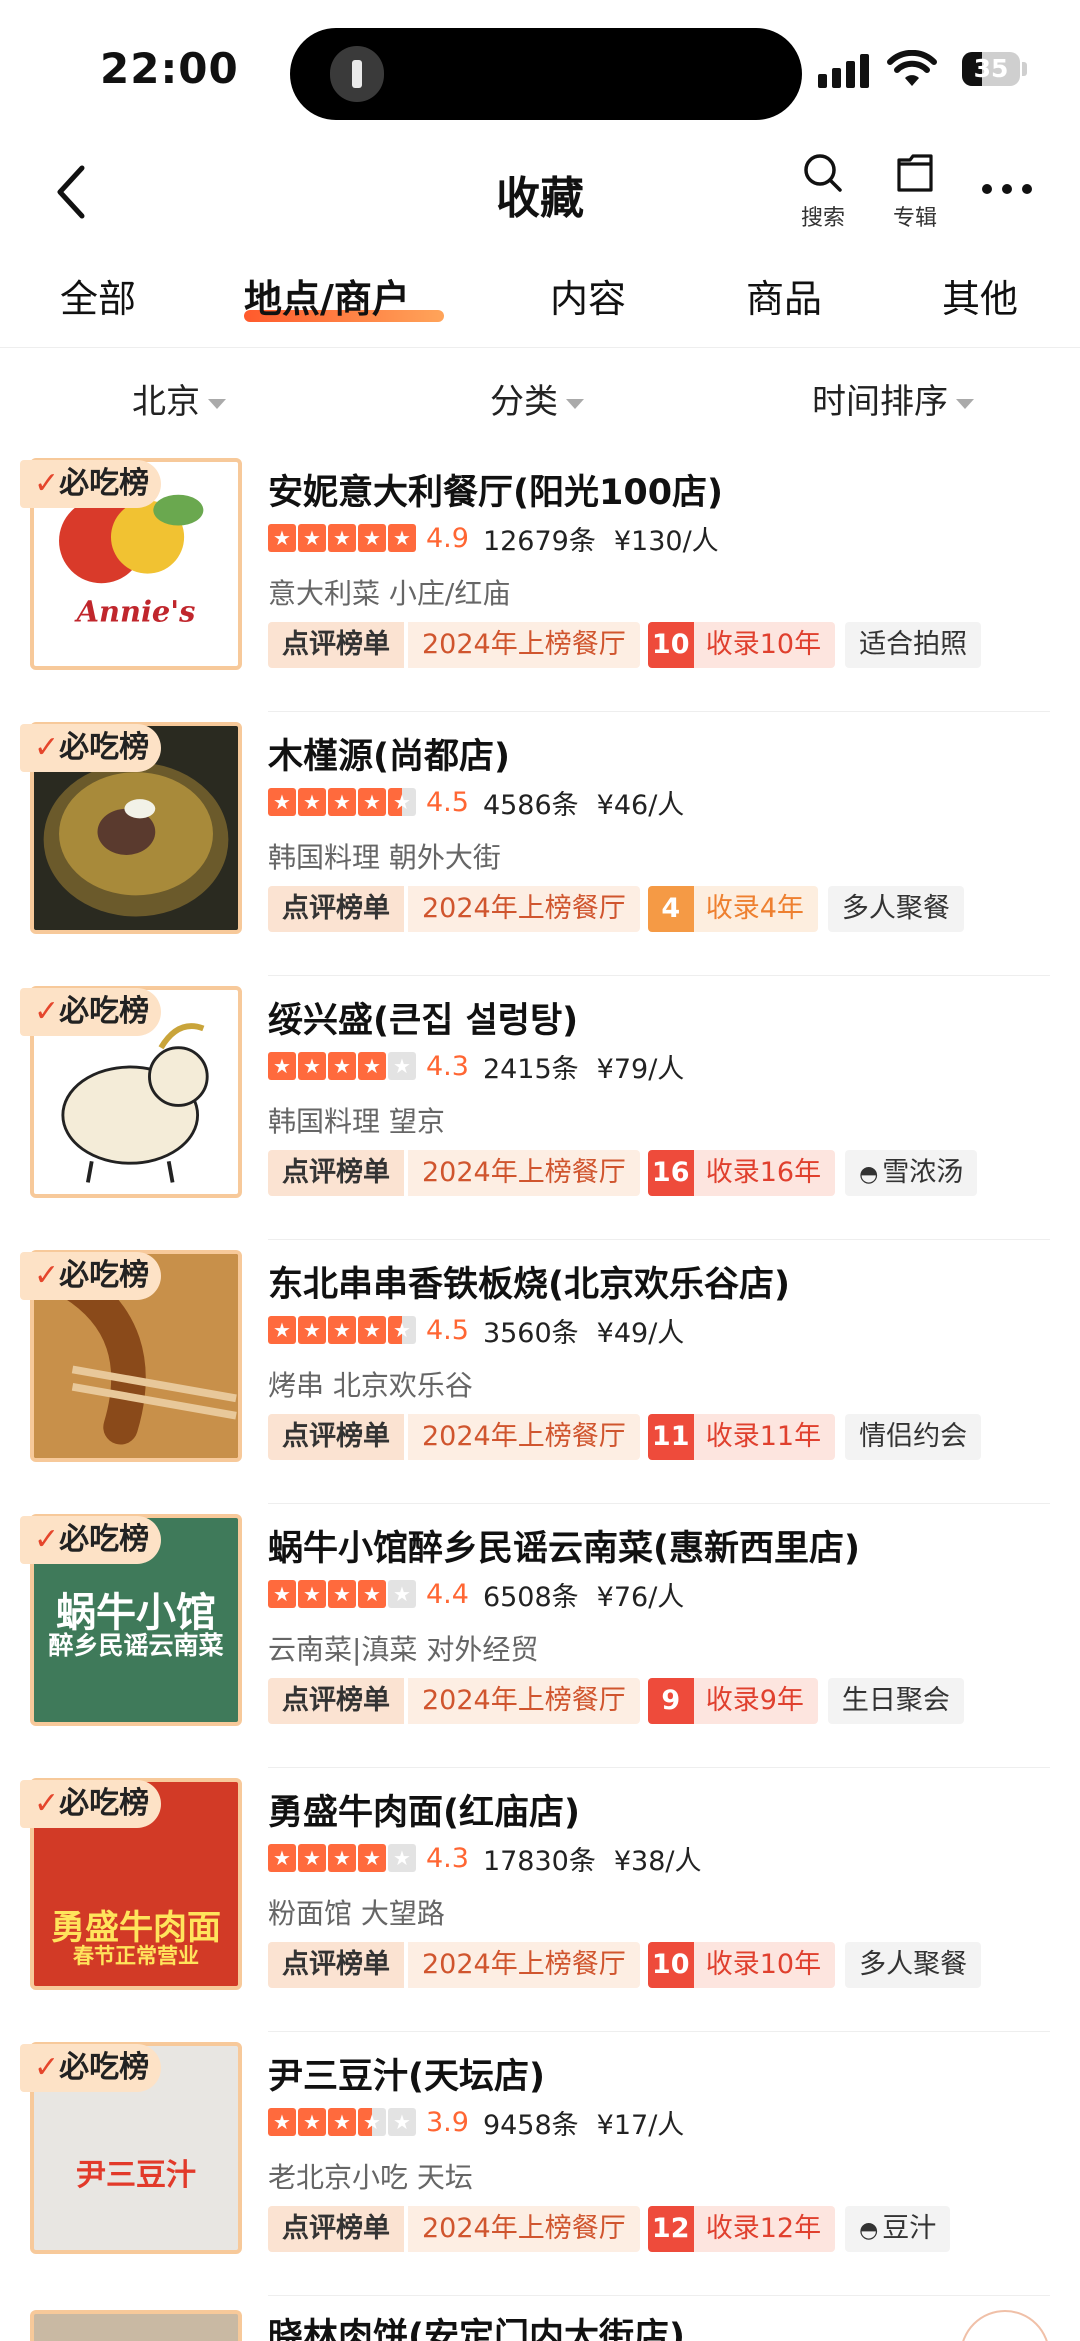  I want to click on rating-score: 3.9, so click(447, 2122).